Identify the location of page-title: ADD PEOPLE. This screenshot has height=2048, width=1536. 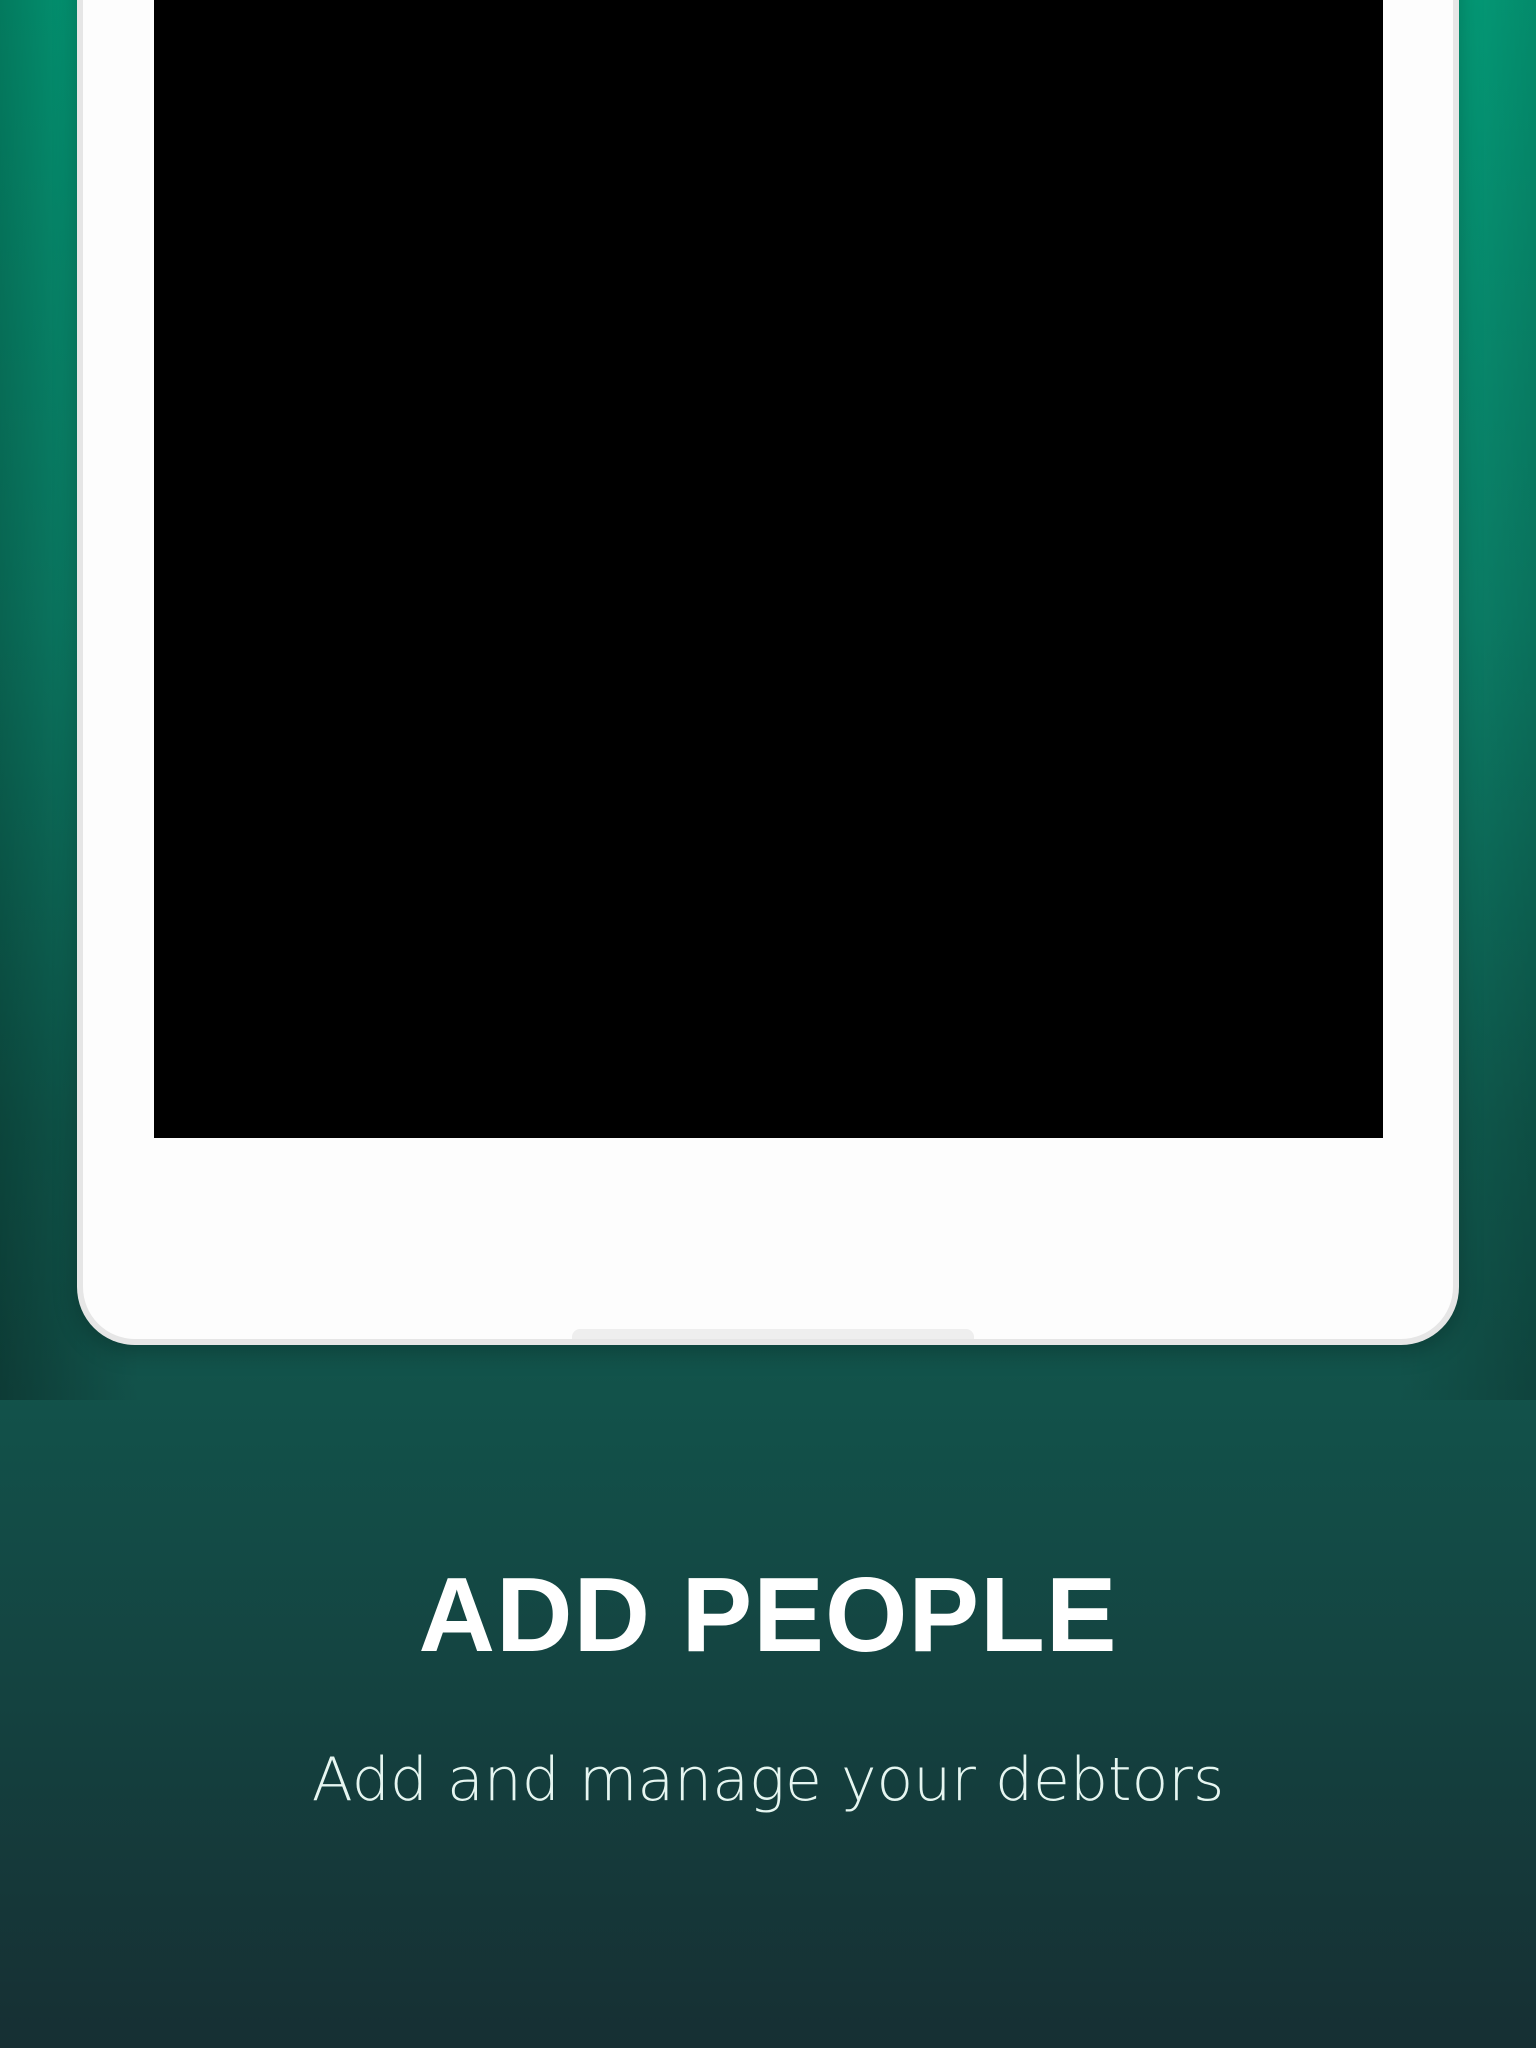
(768, 1615).